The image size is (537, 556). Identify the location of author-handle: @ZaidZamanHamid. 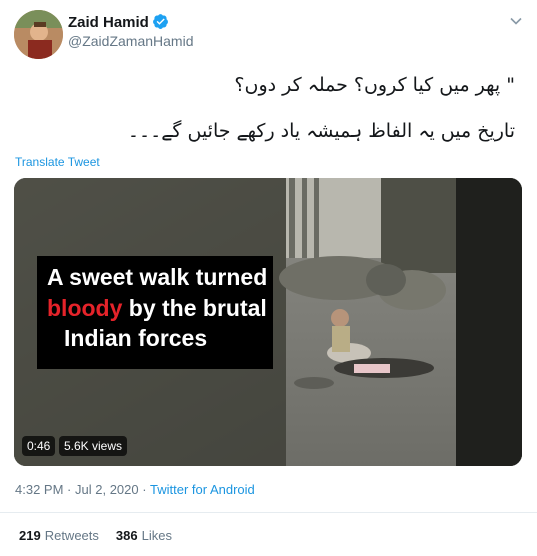
(130, 41).